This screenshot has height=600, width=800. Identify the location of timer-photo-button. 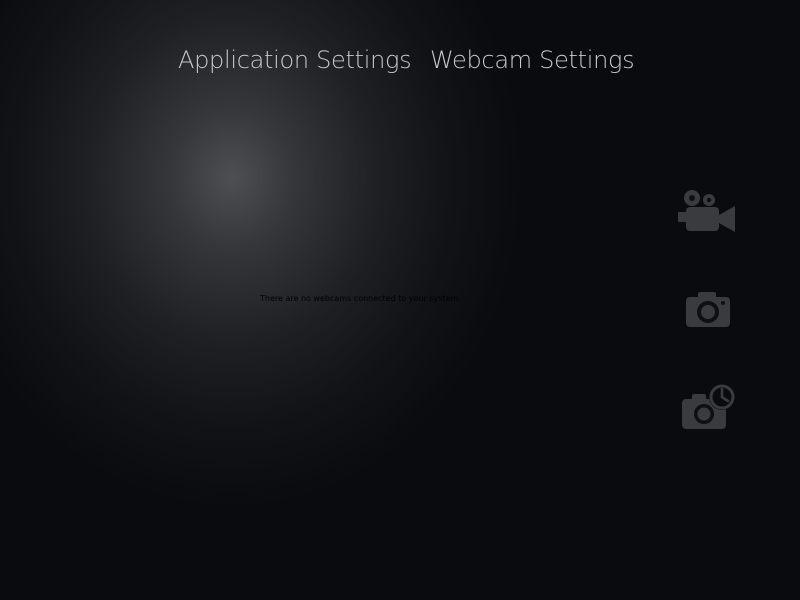
(709, 407).